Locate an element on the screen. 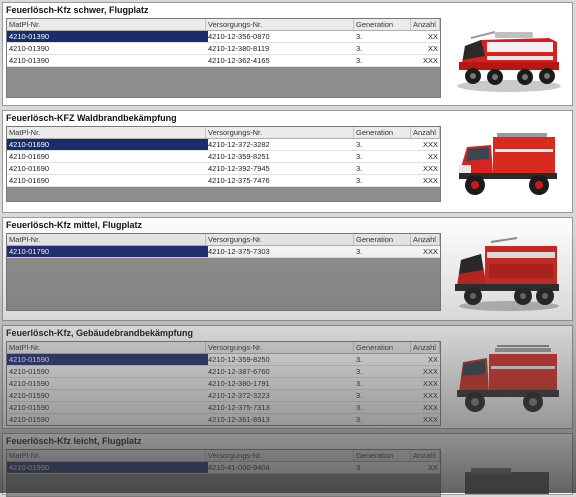 The image size is (576, 497). panel-title: Feuerlösch-Kfz schwer, Flugplatz is located at coordinates (77, 10).